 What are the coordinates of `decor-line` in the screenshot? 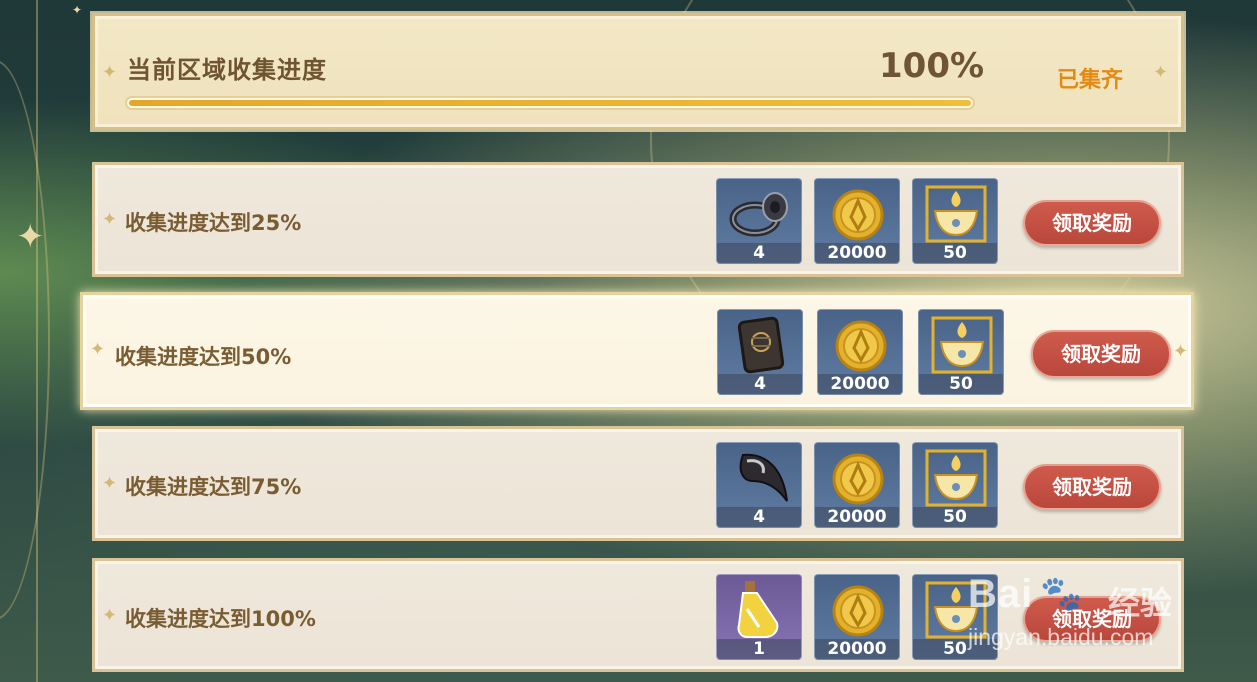 It's located at (37, 341).